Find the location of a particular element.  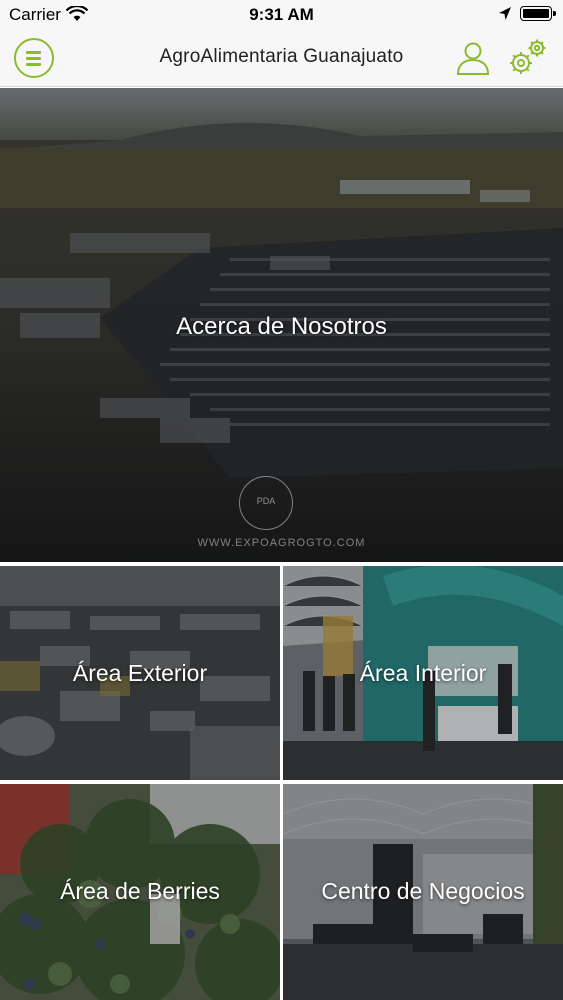

interior-area-label: Área Interior is located at coordinates (423, 673).